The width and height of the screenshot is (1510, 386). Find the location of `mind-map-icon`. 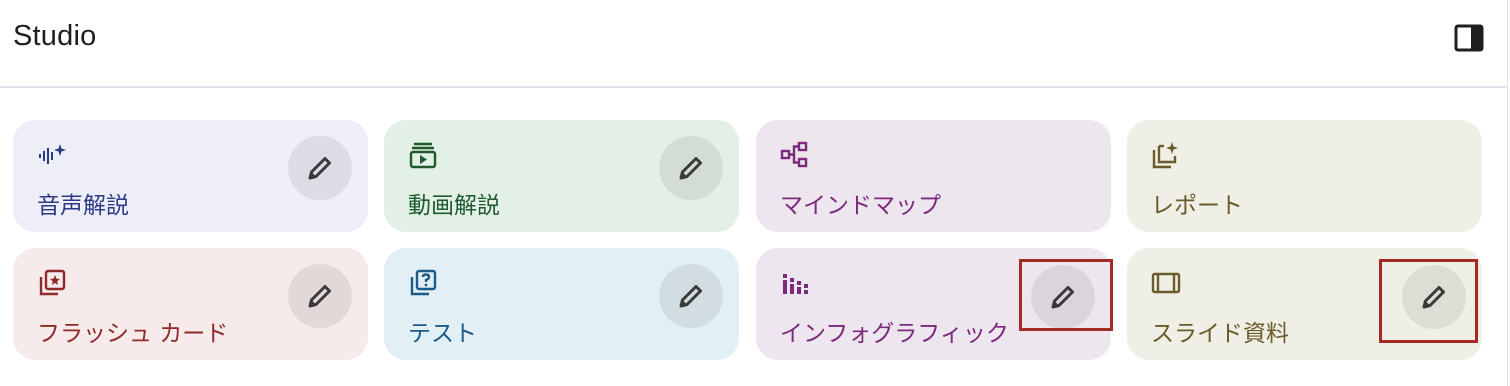

mind-map-icon is located at coordinates (794, 154).